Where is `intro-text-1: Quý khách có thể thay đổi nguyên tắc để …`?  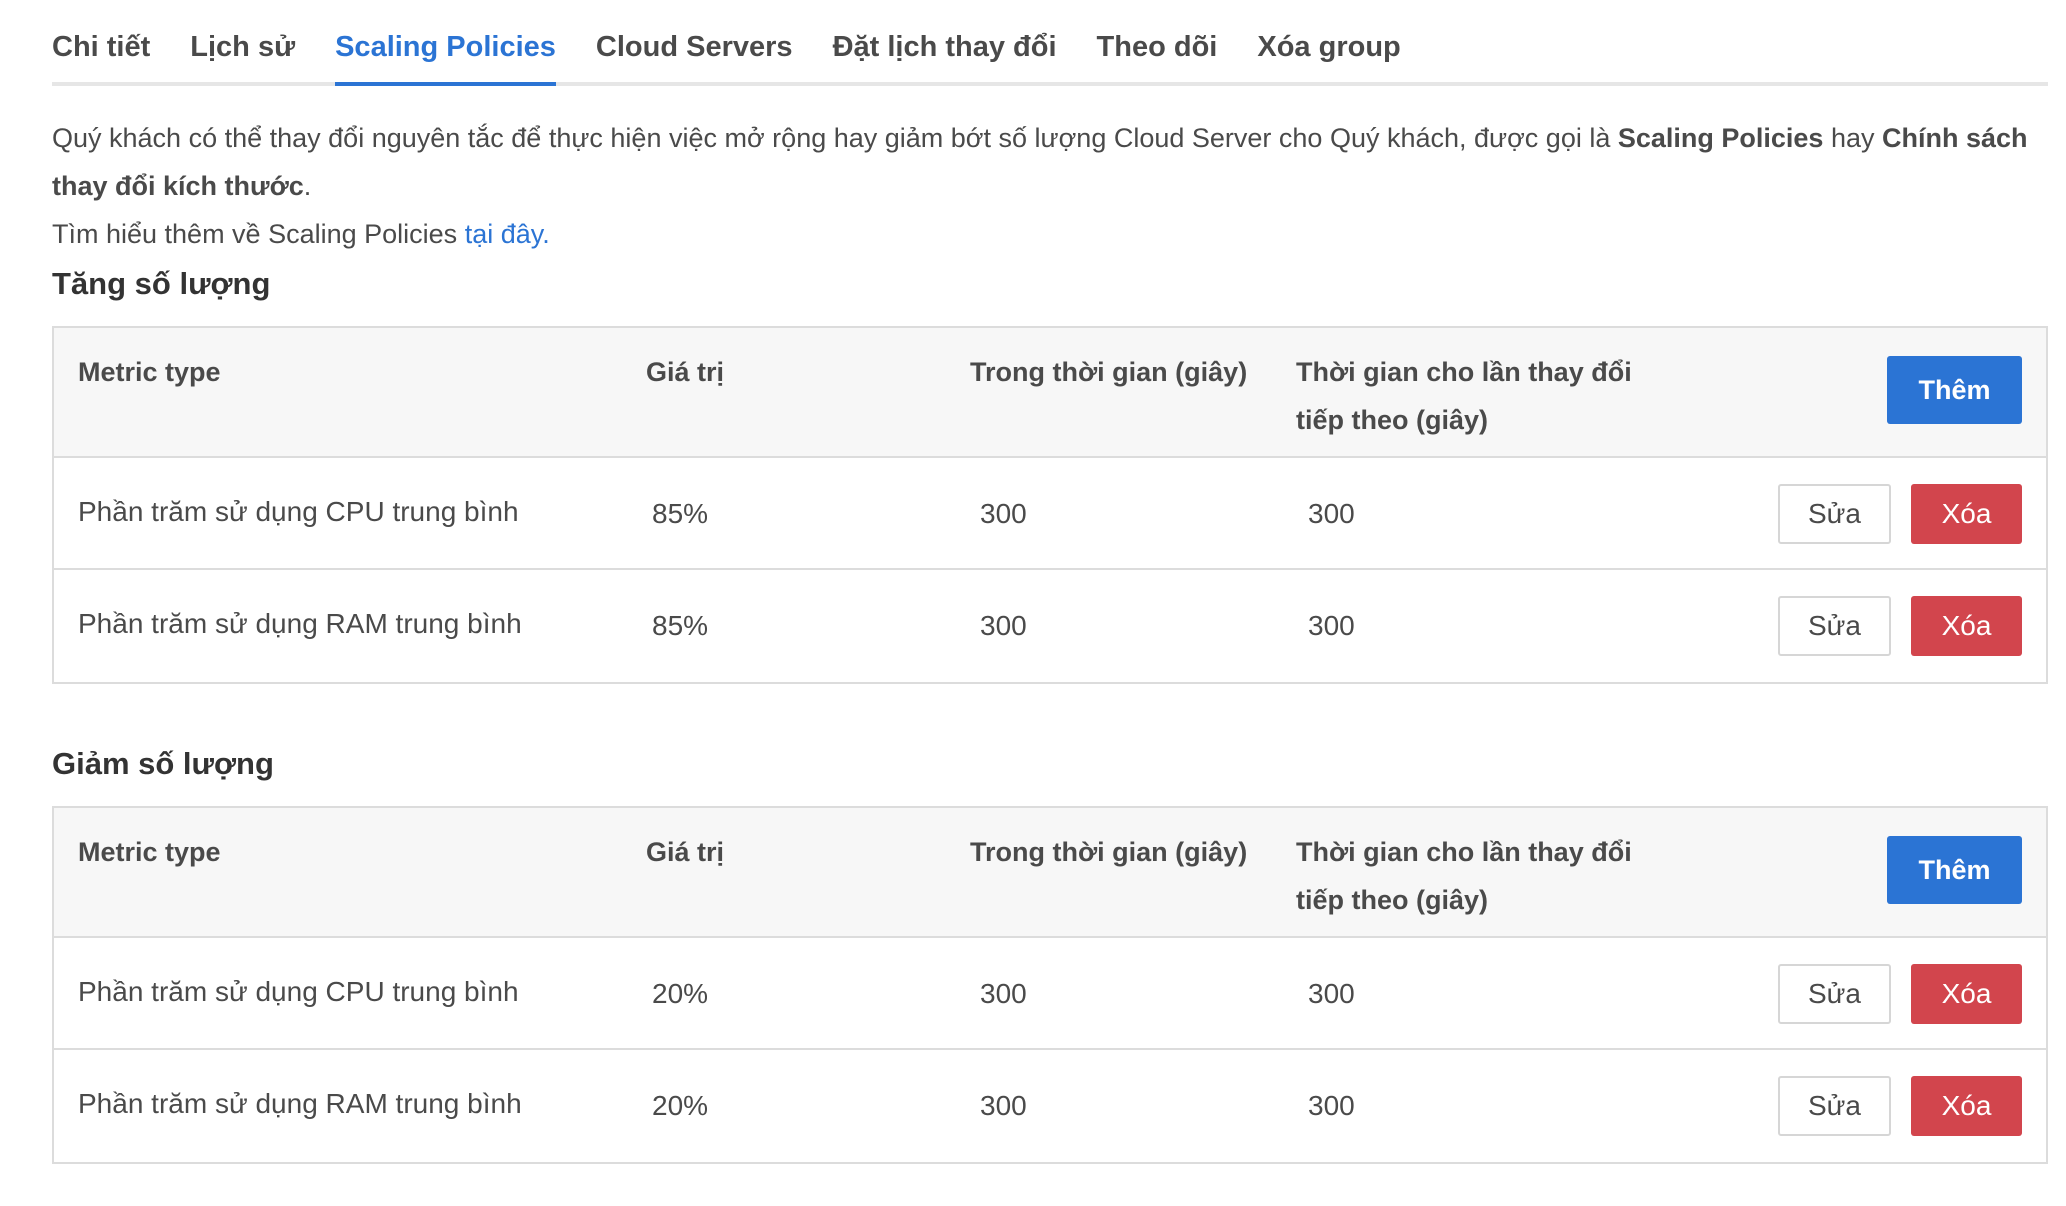
intro-text-1: Quý khách có thể thay đổi nguyên tắc để … is located at coordinates (835, 138).